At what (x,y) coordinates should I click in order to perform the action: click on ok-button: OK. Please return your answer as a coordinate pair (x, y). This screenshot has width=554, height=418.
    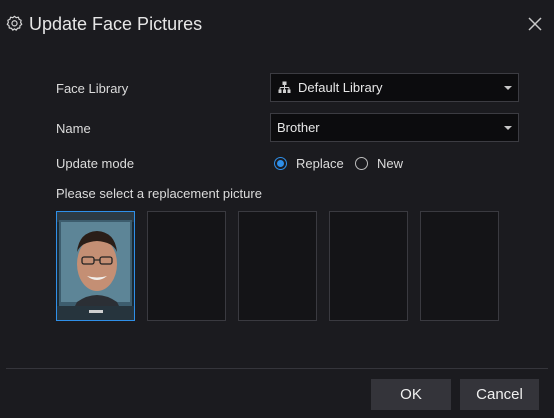
    Looking at the image, I should click on (411, 394).